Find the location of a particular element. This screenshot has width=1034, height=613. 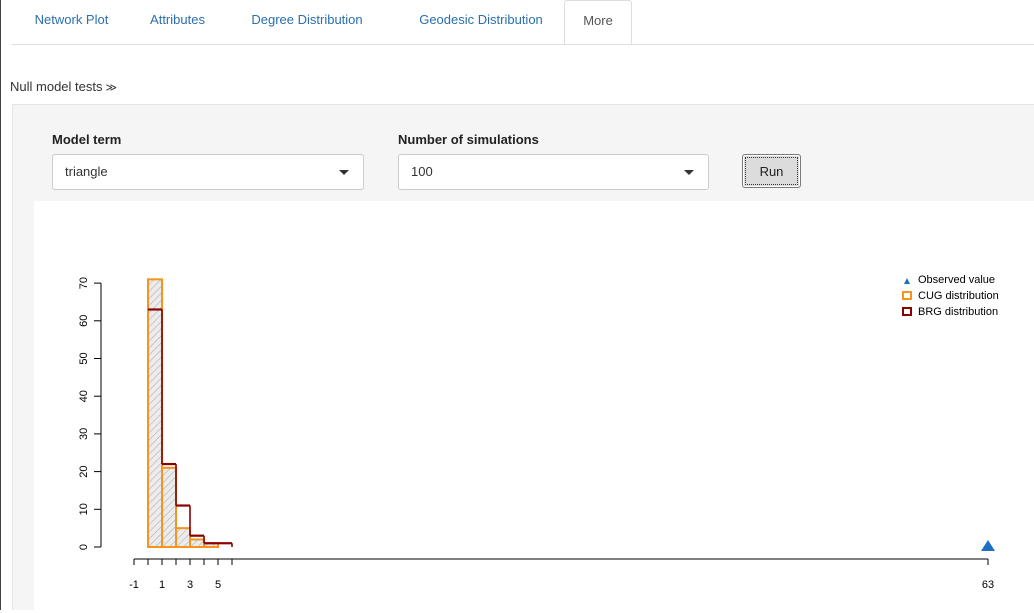

legend-brg-symbol is located at coordinates (907, 311).